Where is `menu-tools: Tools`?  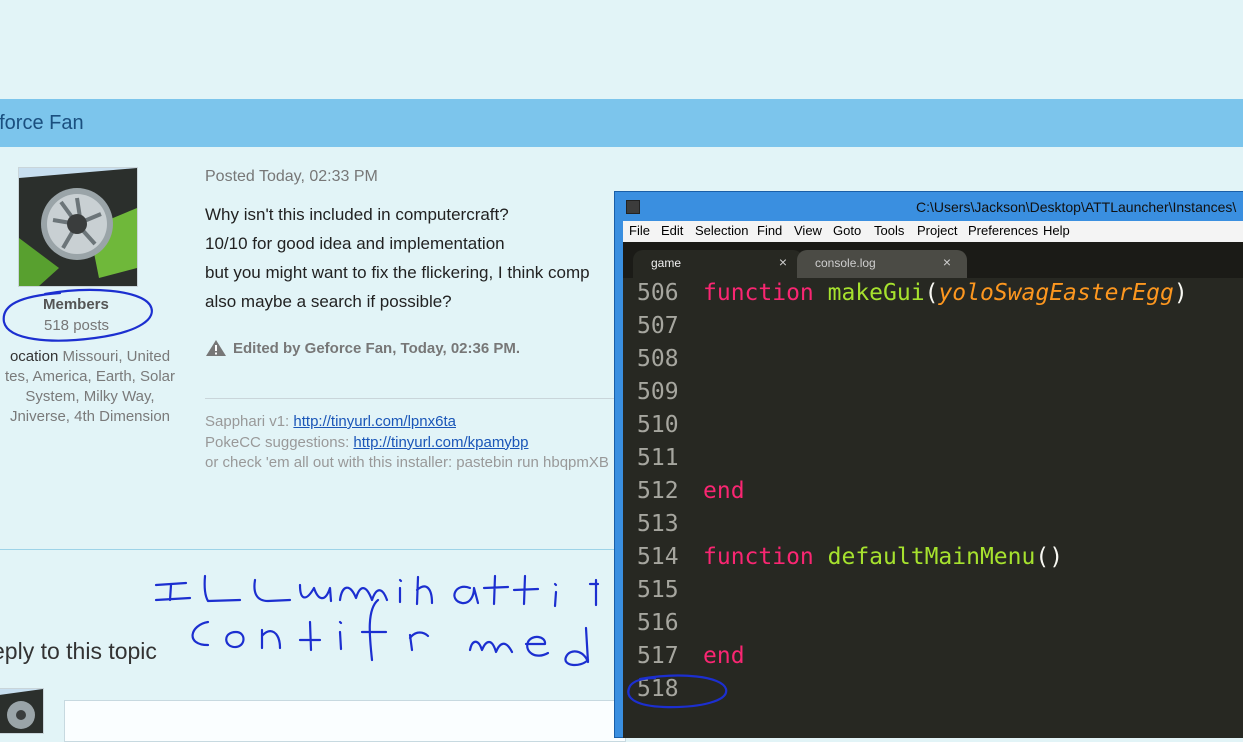 menu-tools: Tools is located at coordinates (889, 230).